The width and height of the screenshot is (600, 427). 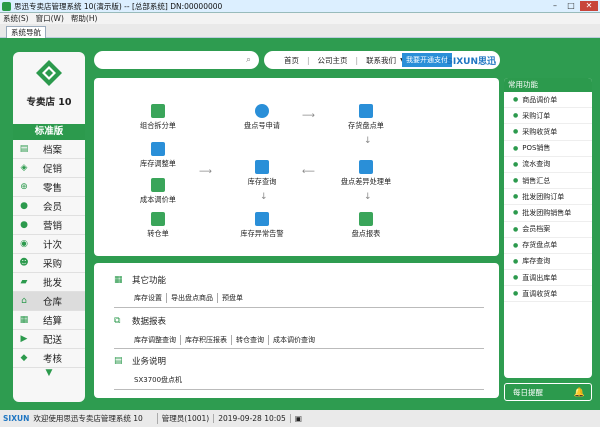 I want to click on common-function-item: ● 直调出库单, so click(x=548, y=278).